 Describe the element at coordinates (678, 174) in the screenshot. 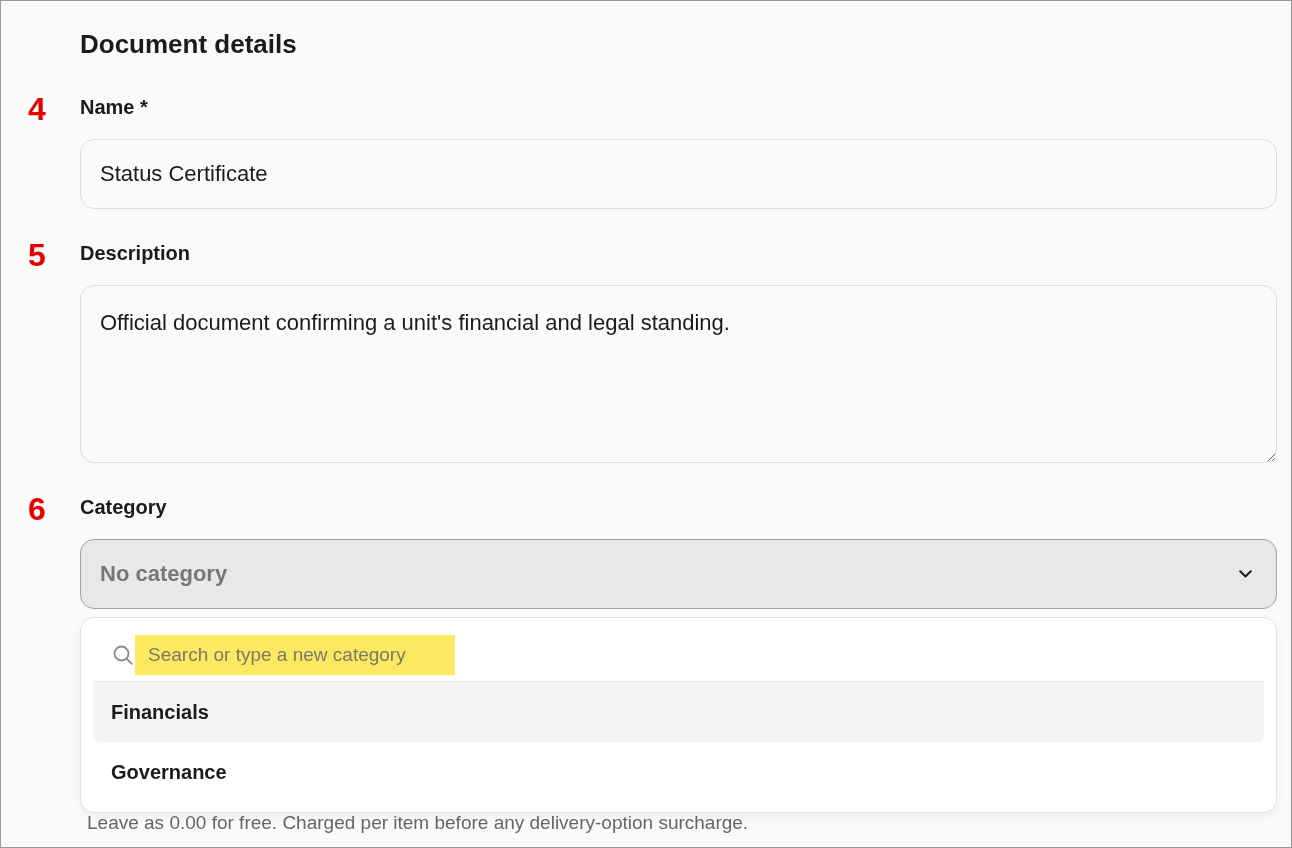

I see `name-input: Status Certificate` at that location.